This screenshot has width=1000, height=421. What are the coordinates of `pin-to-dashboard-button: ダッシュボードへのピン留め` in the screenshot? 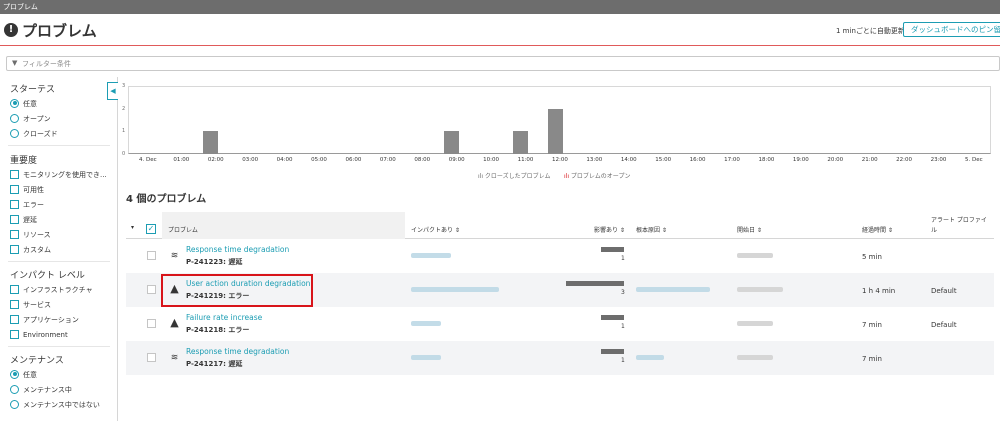 It's located at (951, 29).